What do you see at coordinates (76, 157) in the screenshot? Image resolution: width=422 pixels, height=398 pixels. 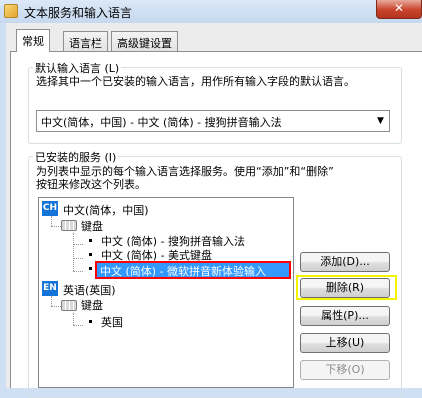 I see `installed-services-legend: 已安装的服务 (I)` at bounding box center [76, 157].